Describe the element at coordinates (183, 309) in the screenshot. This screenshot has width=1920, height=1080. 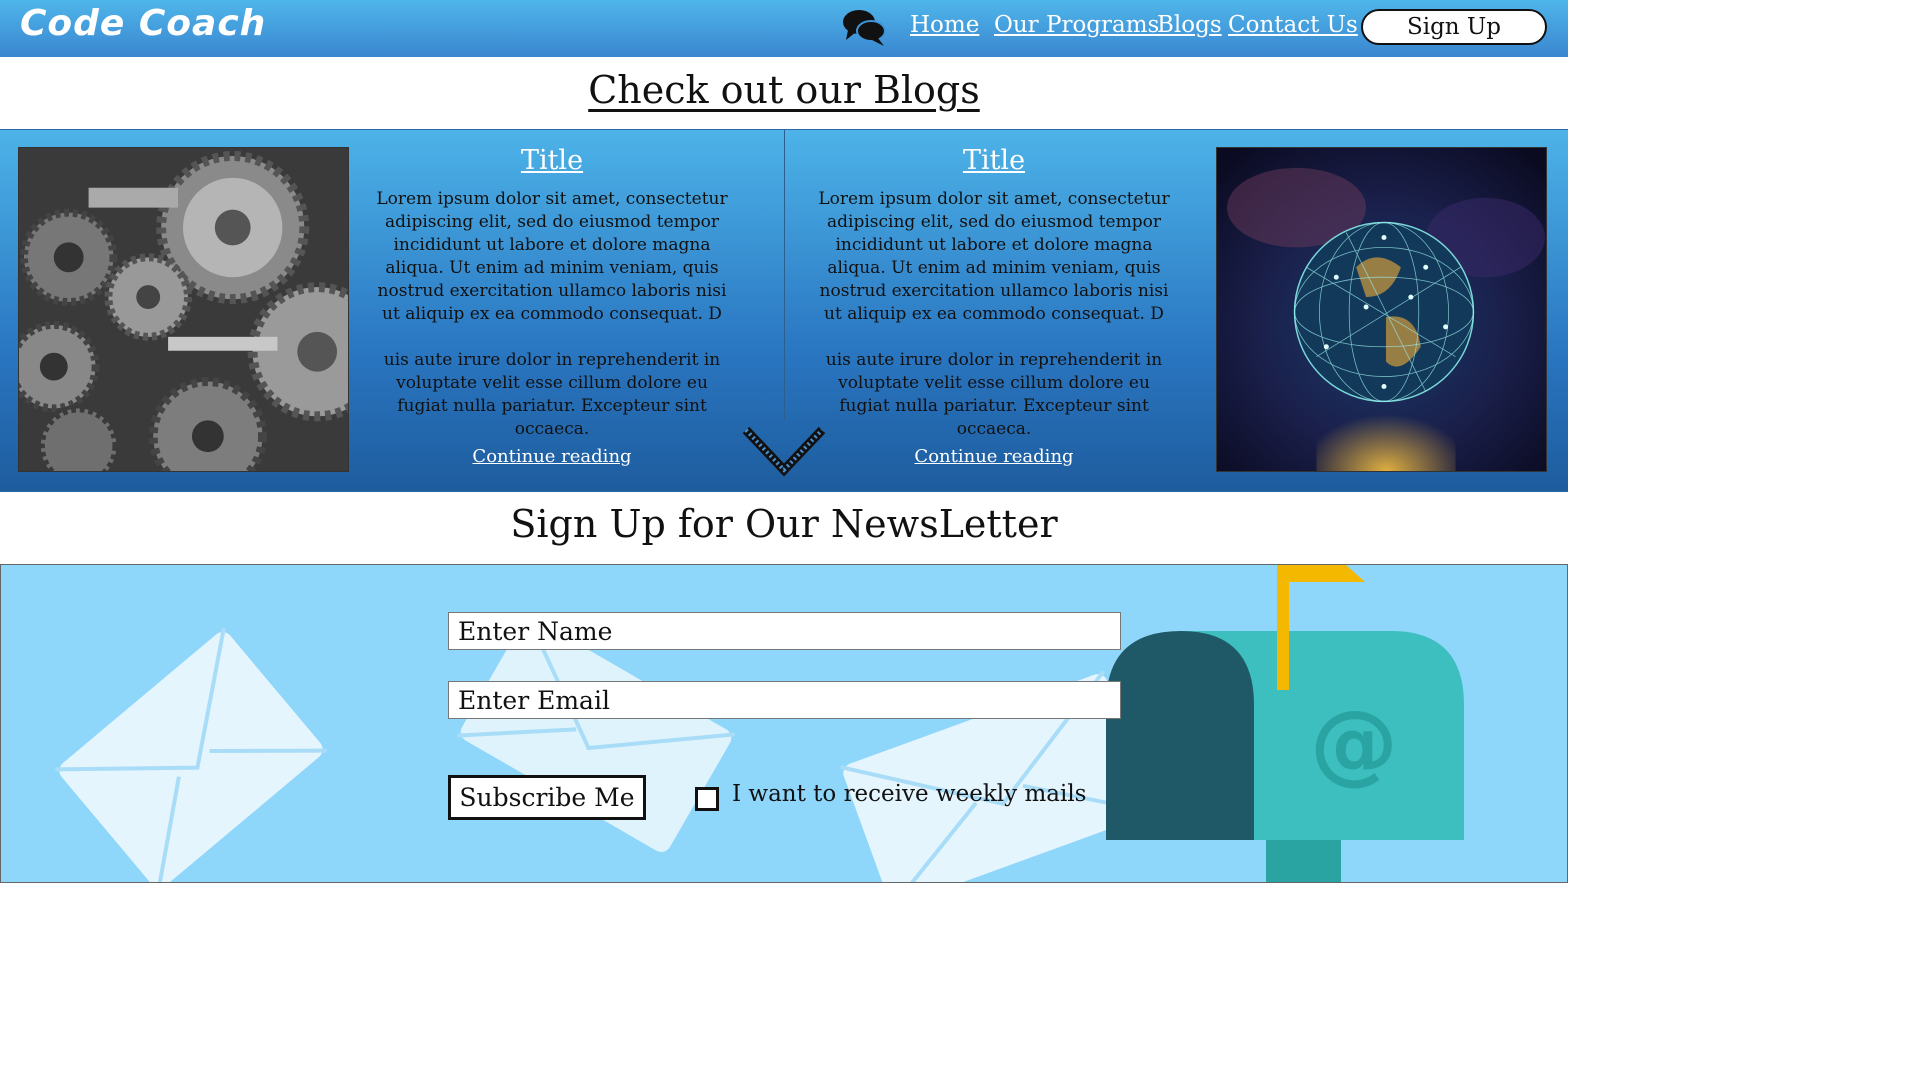
I see `gears-image` at that location.